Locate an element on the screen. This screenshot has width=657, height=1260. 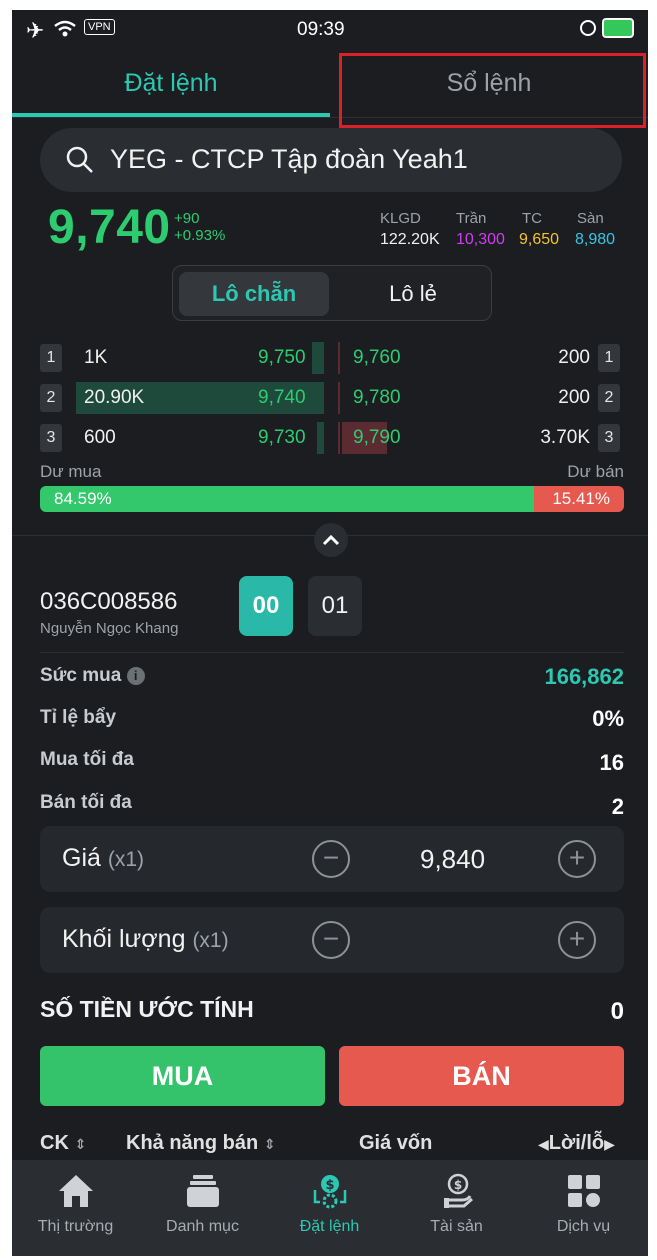
nav-assets: $ Tài sản is located at coordinates (456, 1208).